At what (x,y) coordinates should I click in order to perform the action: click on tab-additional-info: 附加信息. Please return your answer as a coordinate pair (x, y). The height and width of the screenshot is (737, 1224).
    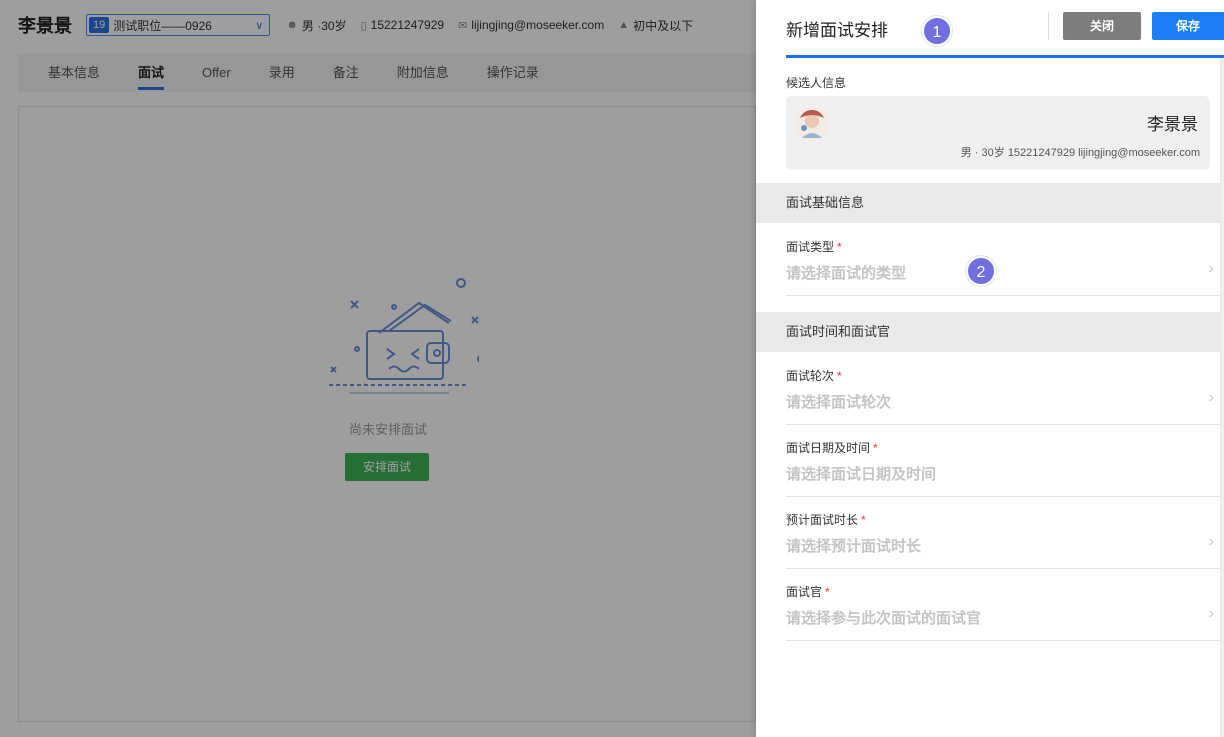
    Looking at the image, I should click on (423, 73).